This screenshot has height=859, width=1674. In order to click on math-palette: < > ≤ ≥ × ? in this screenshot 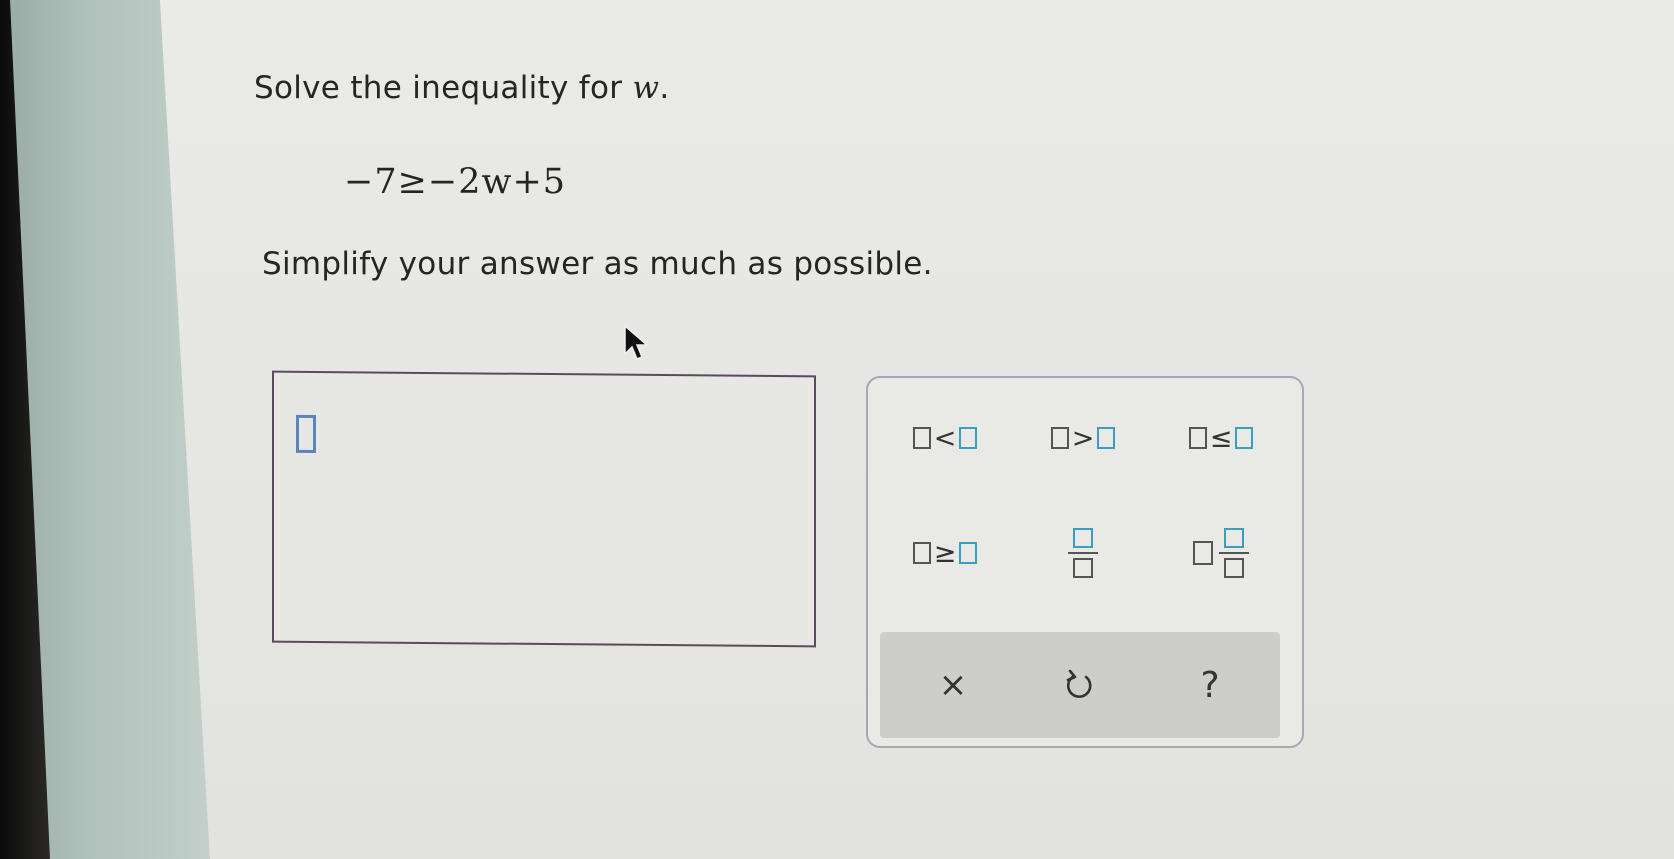, I will do `click(1085, 562)`.